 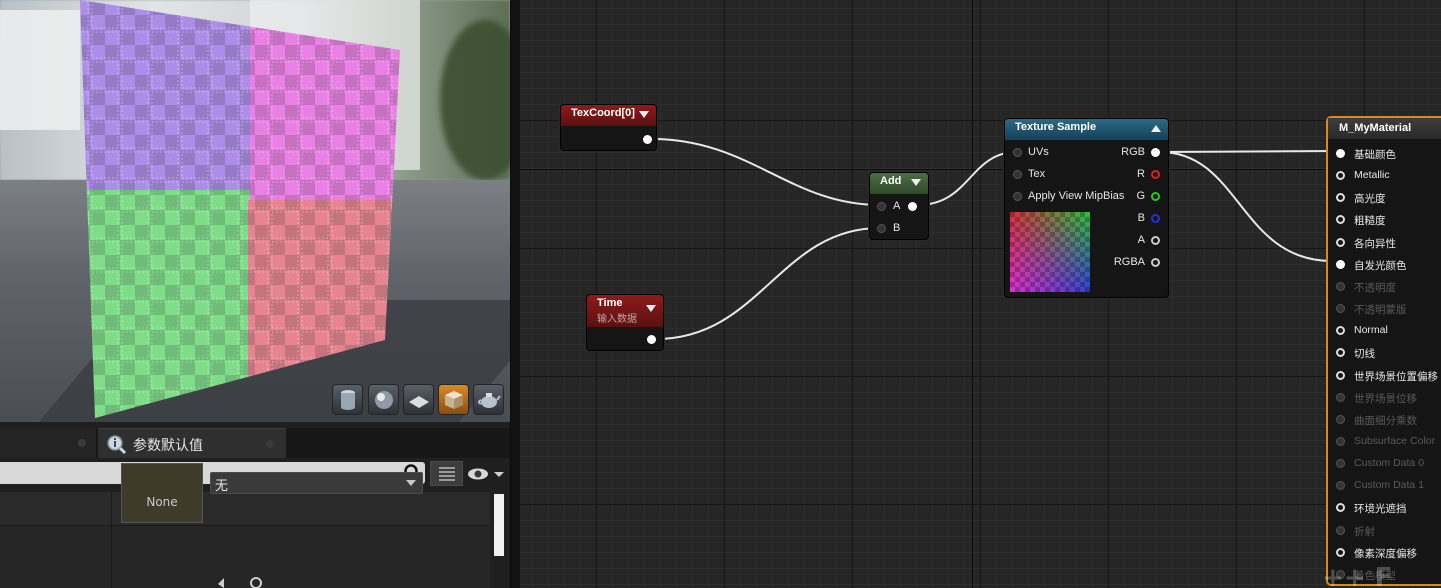 I want to click on preview-teapot-button, so click(x=488, y=399).